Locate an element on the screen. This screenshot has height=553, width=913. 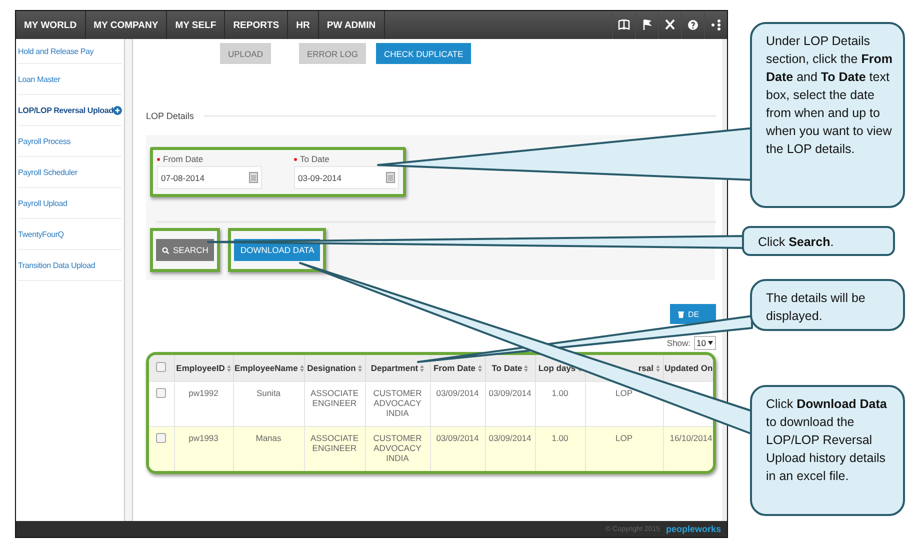
sidebar-item: TwentyFourQ is located at coordinates (70, 234).